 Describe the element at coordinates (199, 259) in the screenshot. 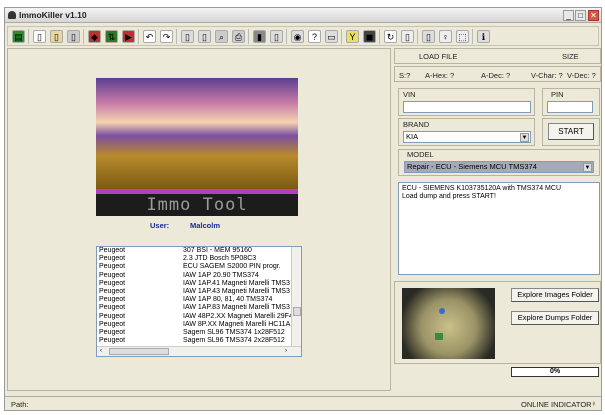

I see `list-item: Peugeot 2.3 JTD Bosch 5P08C3` at that location.